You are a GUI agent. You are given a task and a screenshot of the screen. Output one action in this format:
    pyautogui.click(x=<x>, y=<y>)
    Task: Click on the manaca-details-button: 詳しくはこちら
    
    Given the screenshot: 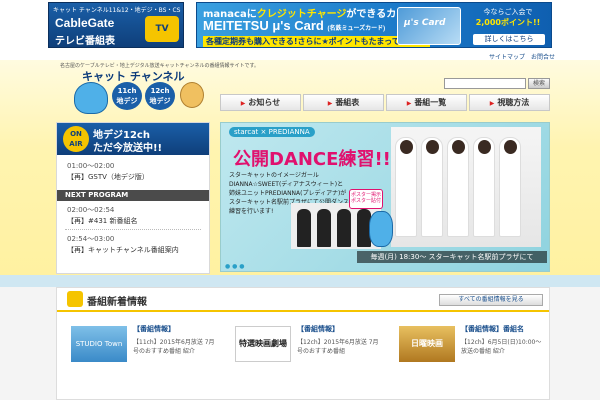 What is the action you would take?
    pyautogui.click(x=509, y=39)
    